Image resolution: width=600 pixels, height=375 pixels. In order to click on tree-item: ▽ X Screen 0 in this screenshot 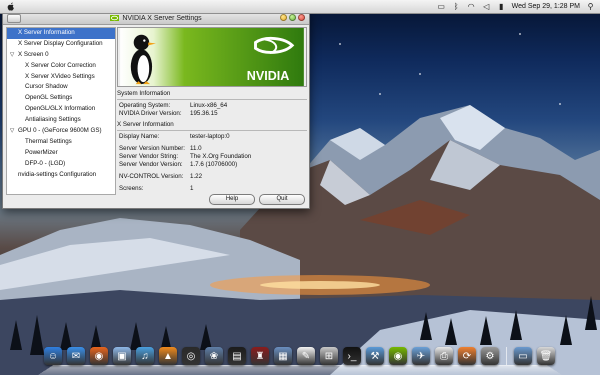, I will do `click(61, 55)`.